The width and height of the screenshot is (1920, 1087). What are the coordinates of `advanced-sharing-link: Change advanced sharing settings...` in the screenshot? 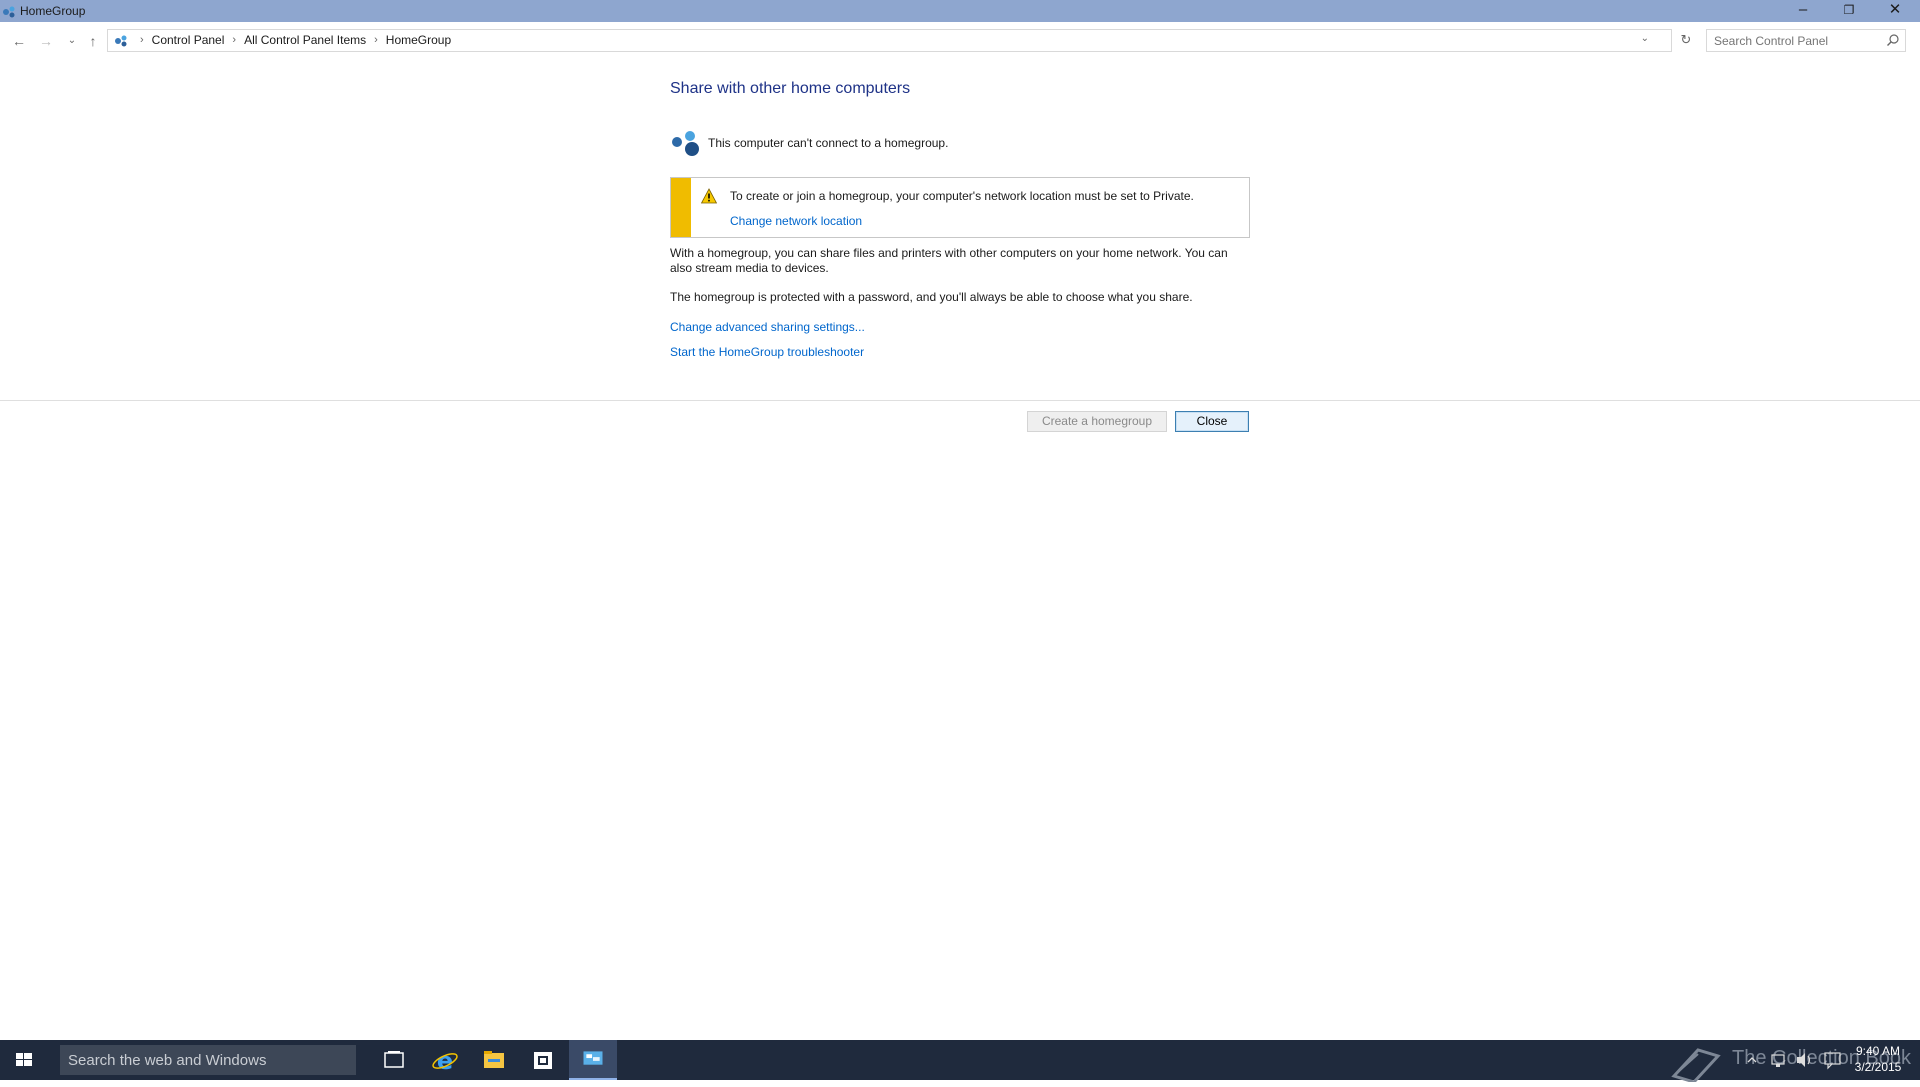 It's located at (767, 327).